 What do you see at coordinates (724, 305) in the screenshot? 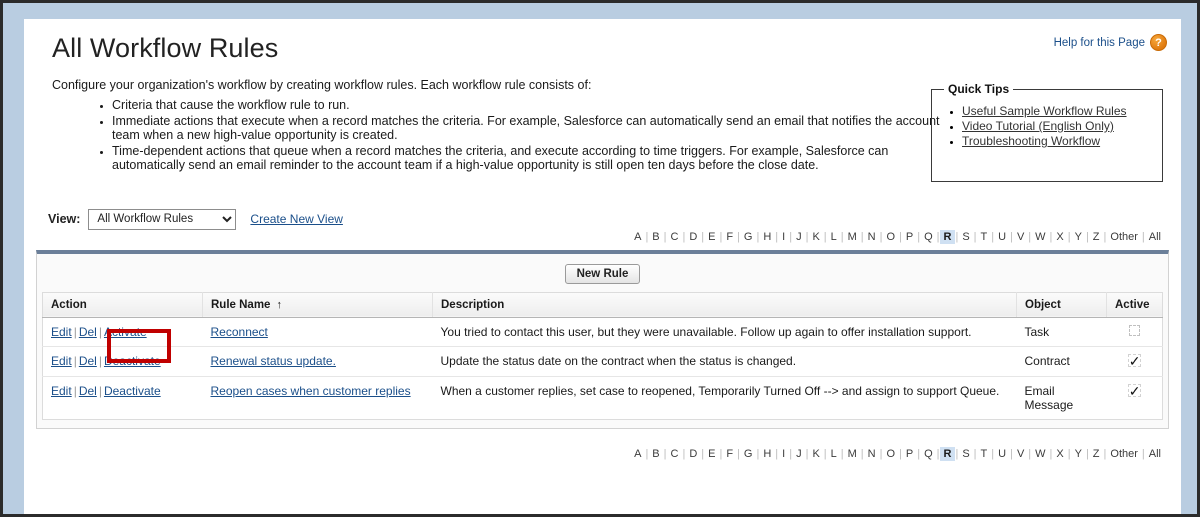
I see `column-header-description: Description` at bounding box center [724, 305].